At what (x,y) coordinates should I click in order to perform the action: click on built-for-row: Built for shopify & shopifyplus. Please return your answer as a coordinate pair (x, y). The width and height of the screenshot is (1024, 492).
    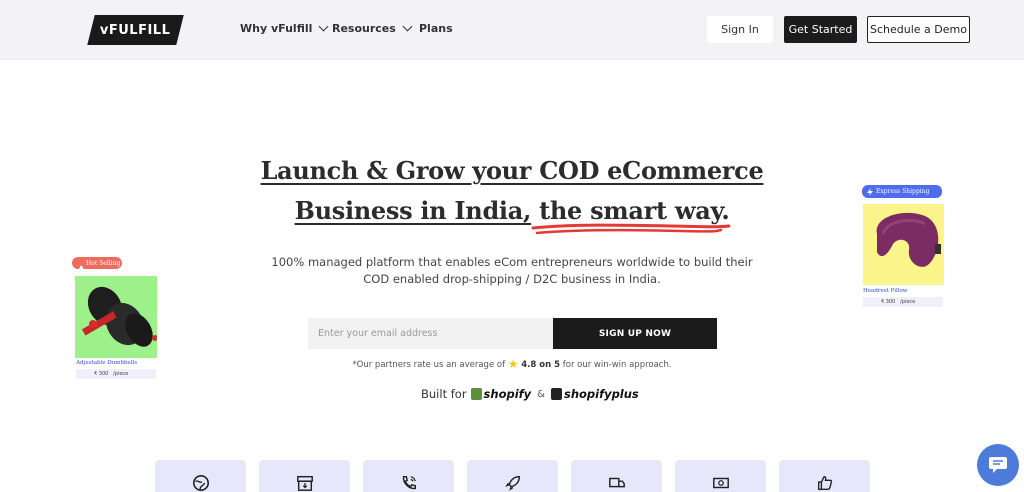
    Looking at the image, I should click on (530, 394).